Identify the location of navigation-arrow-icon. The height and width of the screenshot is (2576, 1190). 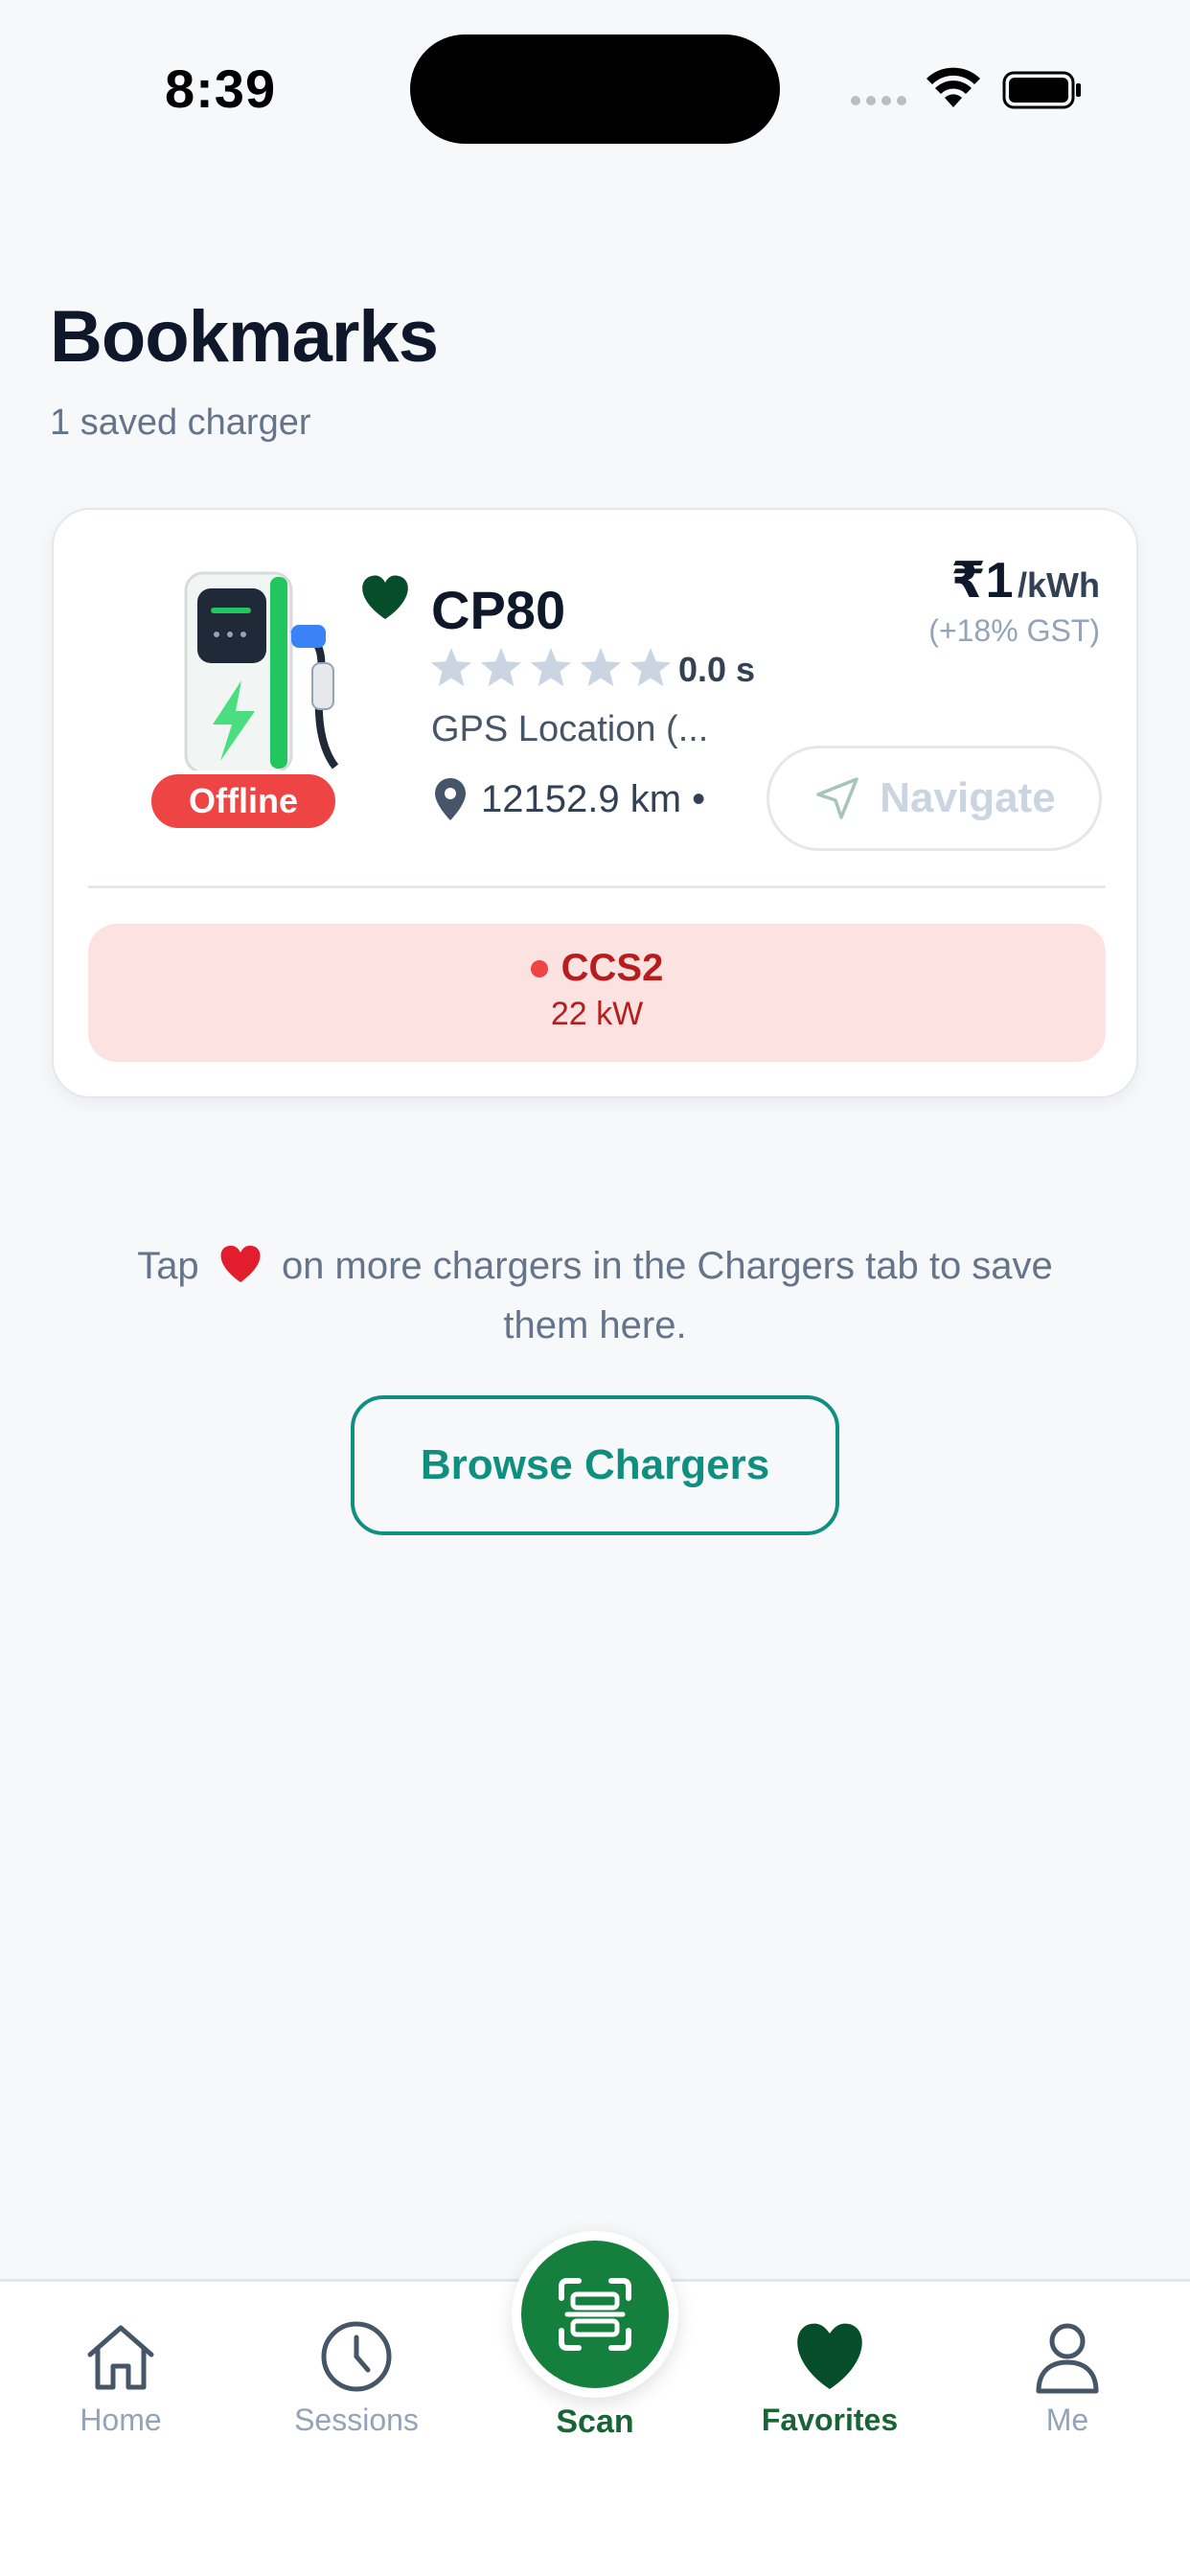
(838, 798).